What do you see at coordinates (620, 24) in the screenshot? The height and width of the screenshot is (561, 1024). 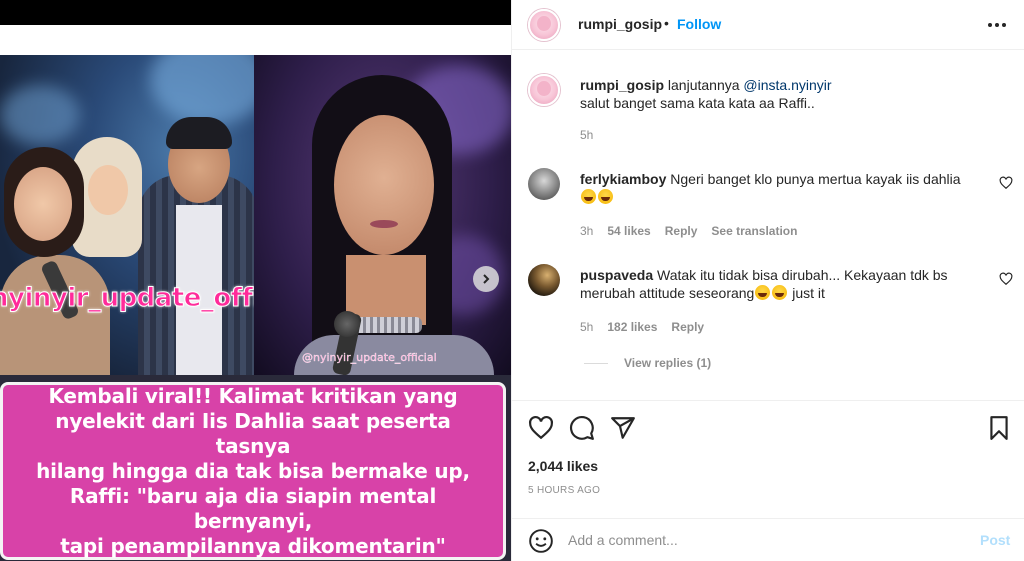 I see `author-username: rumpi_gosip` at bounding box center [620, 24].